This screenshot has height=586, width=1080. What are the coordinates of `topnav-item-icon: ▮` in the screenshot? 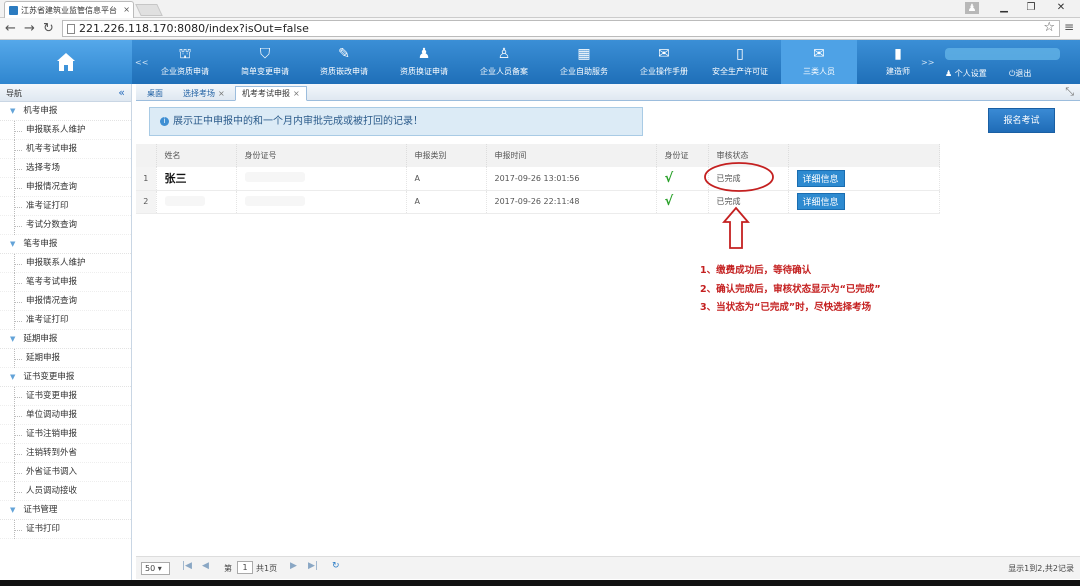 It's located at (898, 54).